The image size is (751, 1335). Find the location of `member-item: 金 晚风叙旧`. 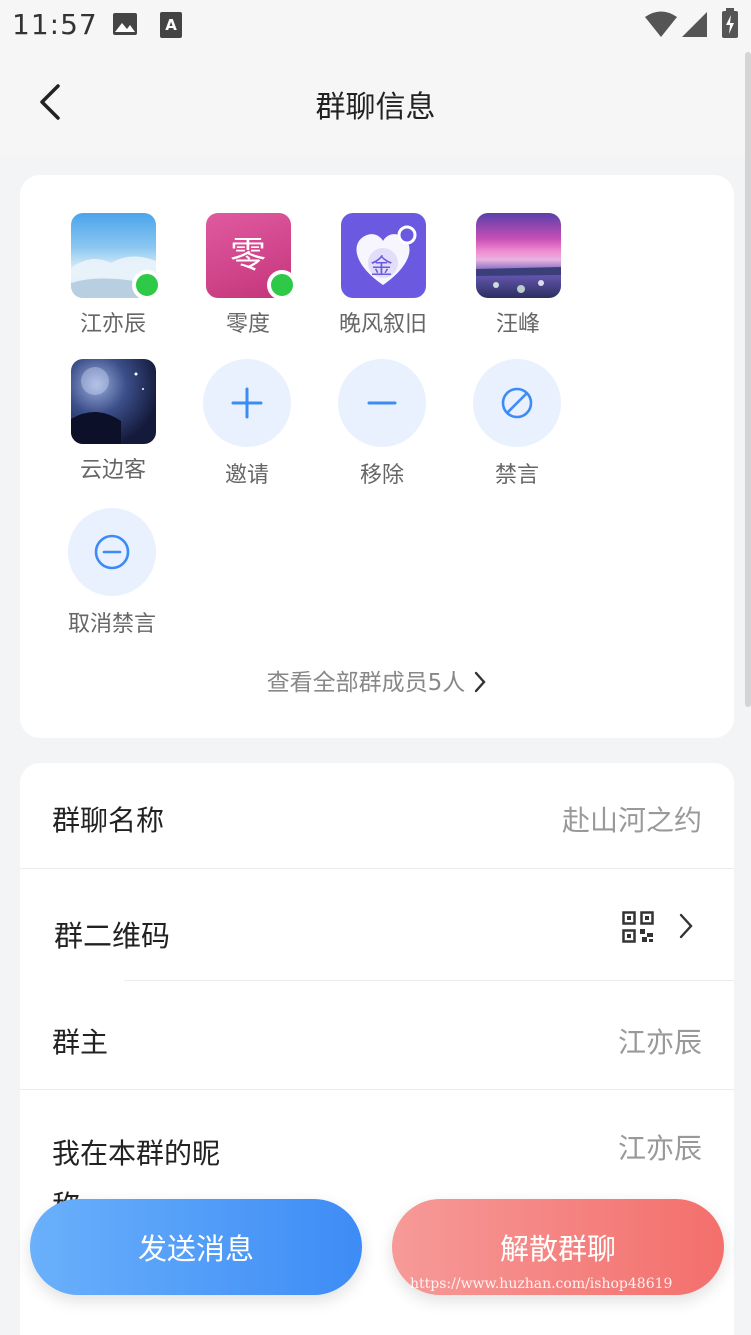

member-item: 金 晚风叙旧 is located at coordinates (383, 275).